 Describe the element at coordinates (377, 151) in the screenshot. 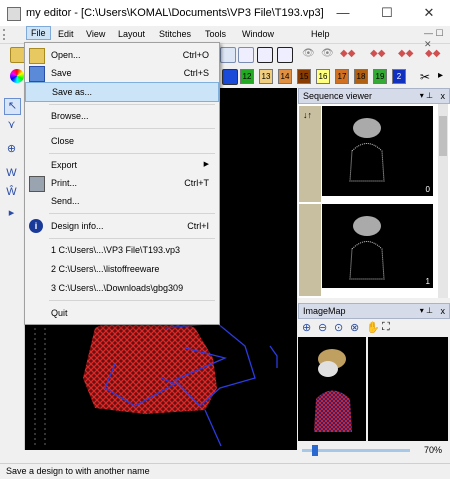

I see `sequence-frame: 0` at that location.